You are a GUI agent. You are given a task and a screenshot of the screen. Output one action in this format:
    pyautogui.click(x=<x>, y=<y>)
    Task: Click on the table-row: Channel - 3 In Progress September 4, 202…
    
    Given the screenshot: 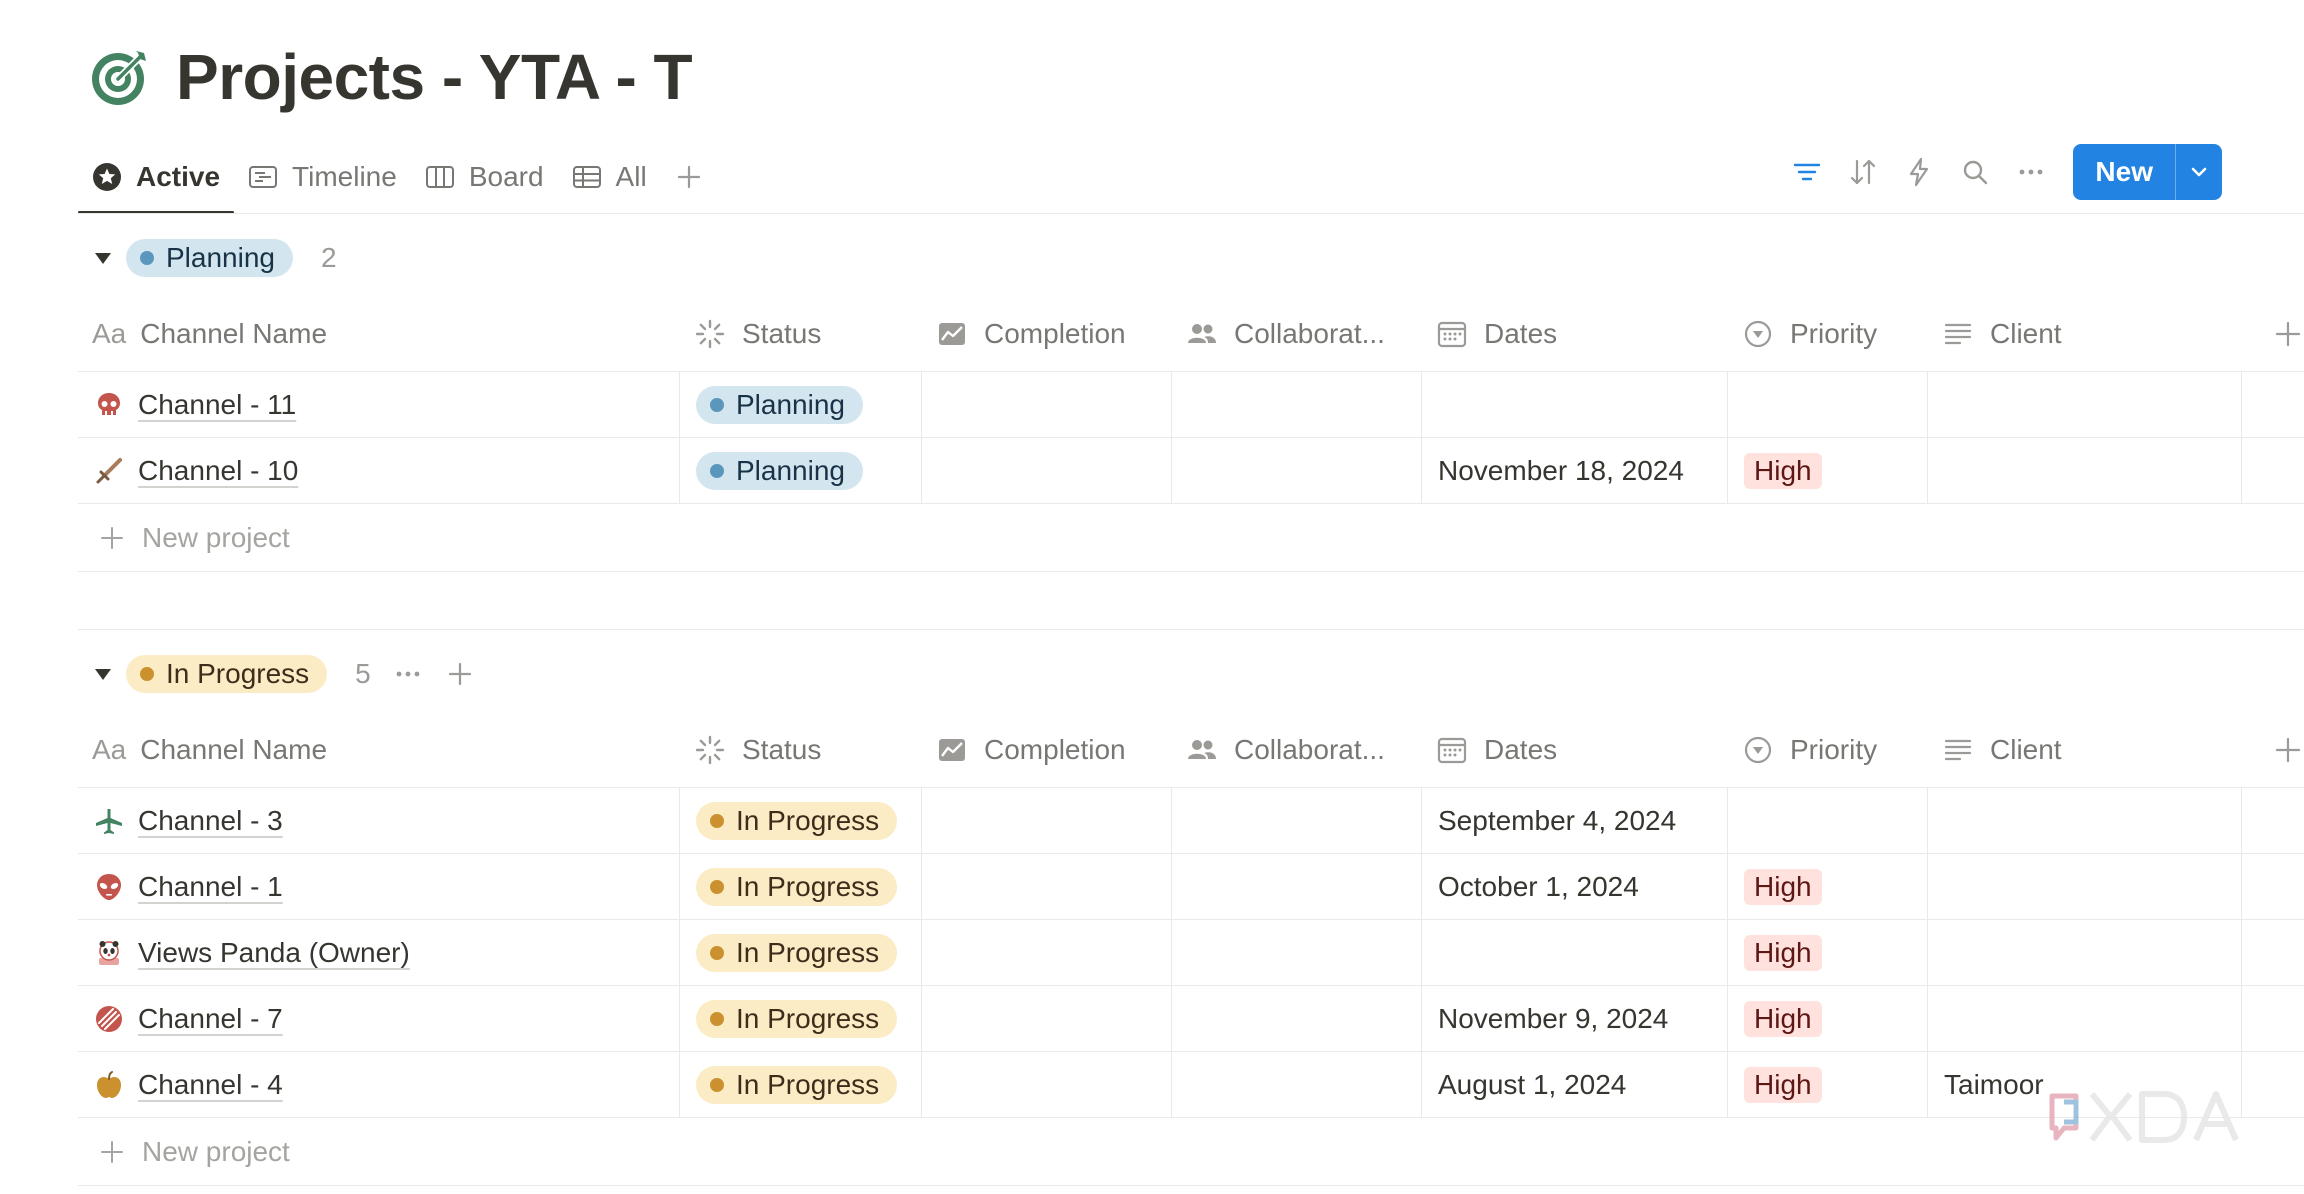 What is the action you would take?
    pyautogui.click(x=1191, y=821)
    